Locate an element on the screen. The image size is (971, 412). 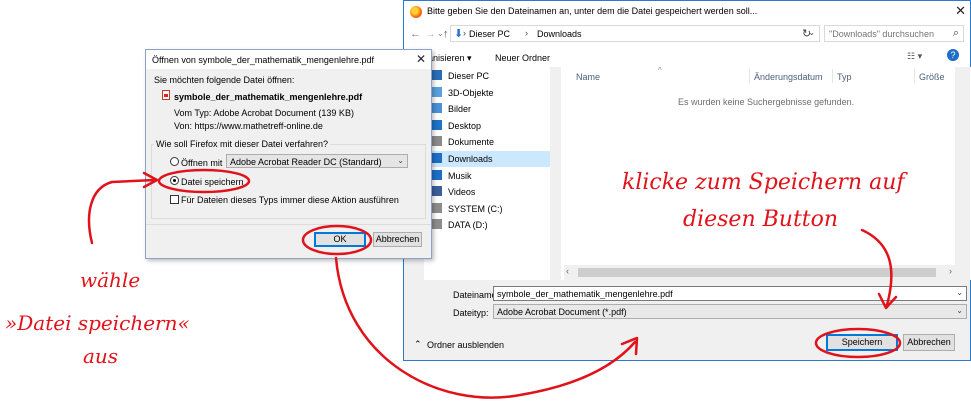
arrow-to-save-file is located at coordinates (122, 211).